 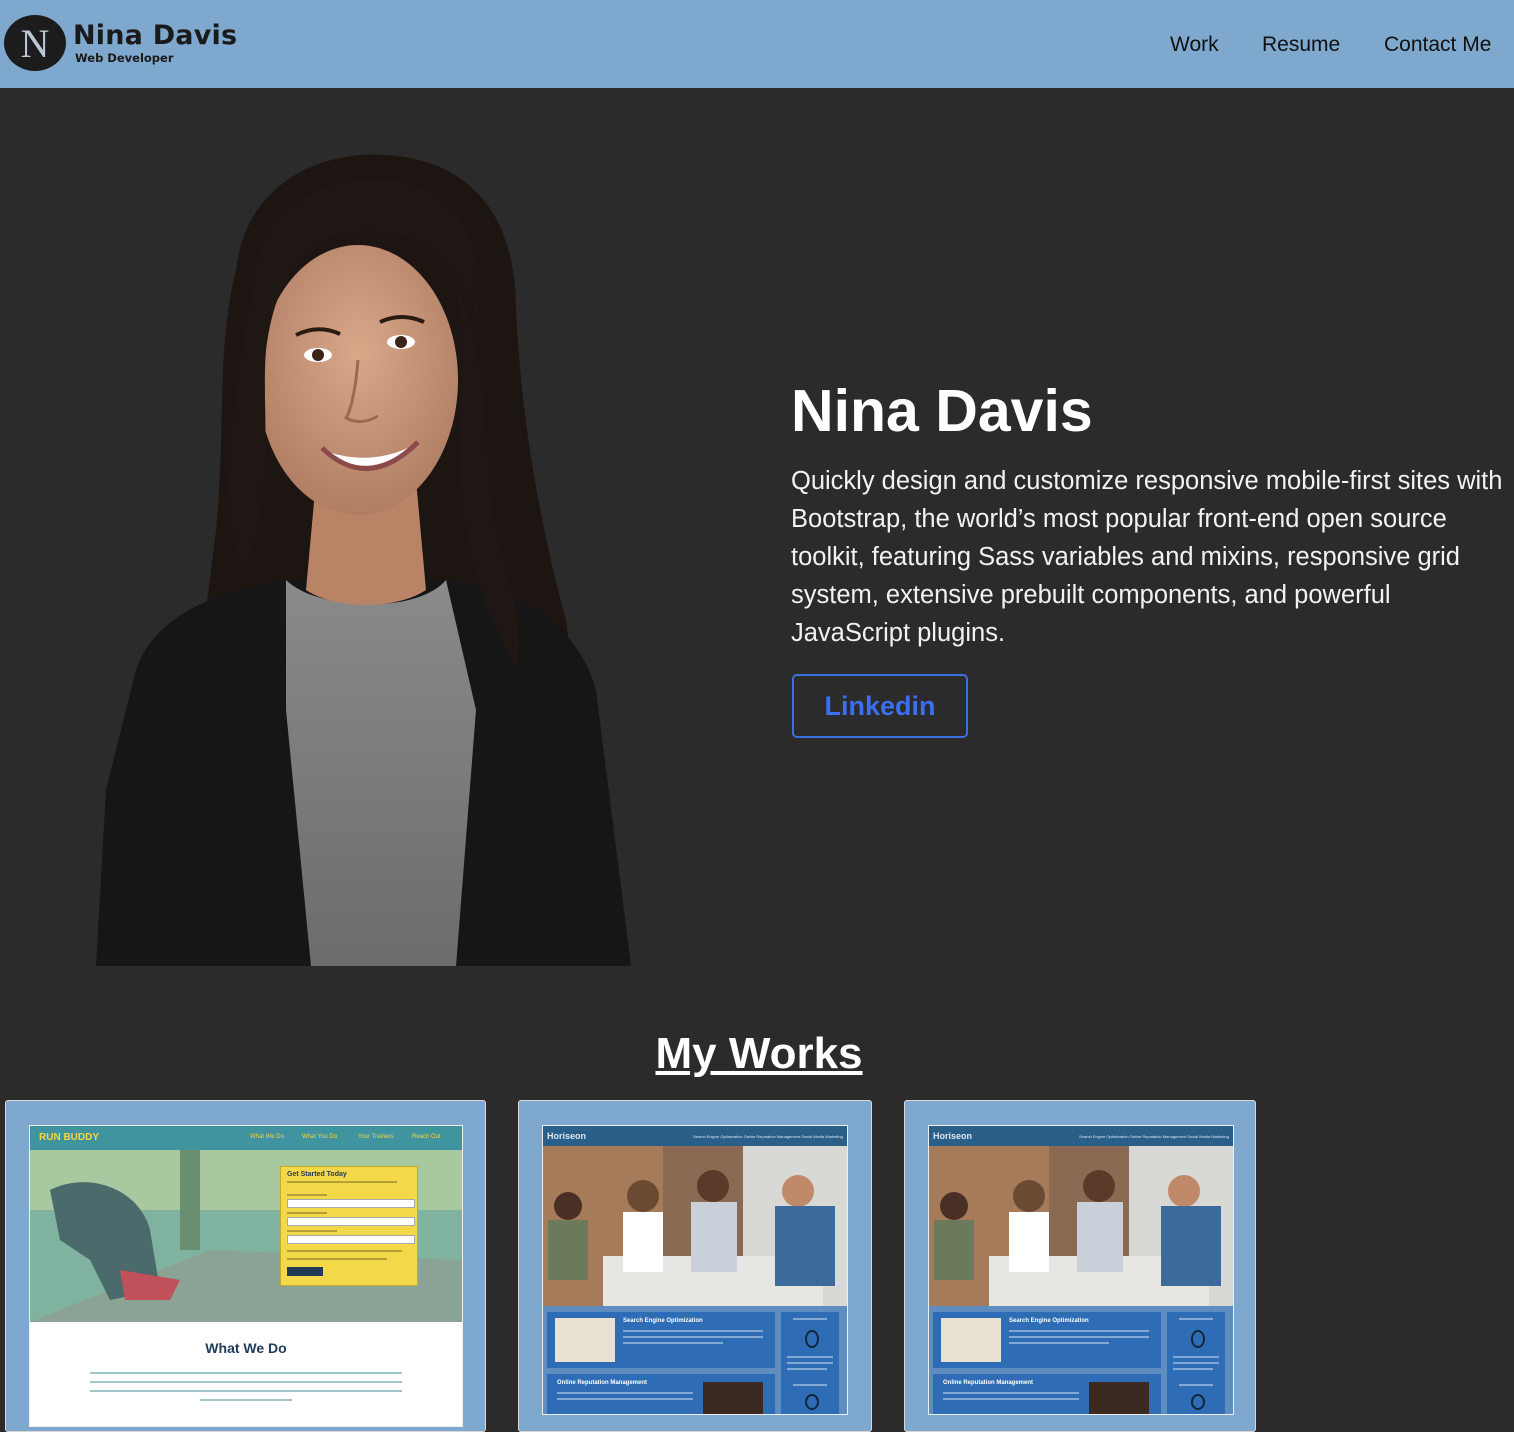 I want to click on rb-nav-item: Your Trainers, so click(x=376, y=1137).